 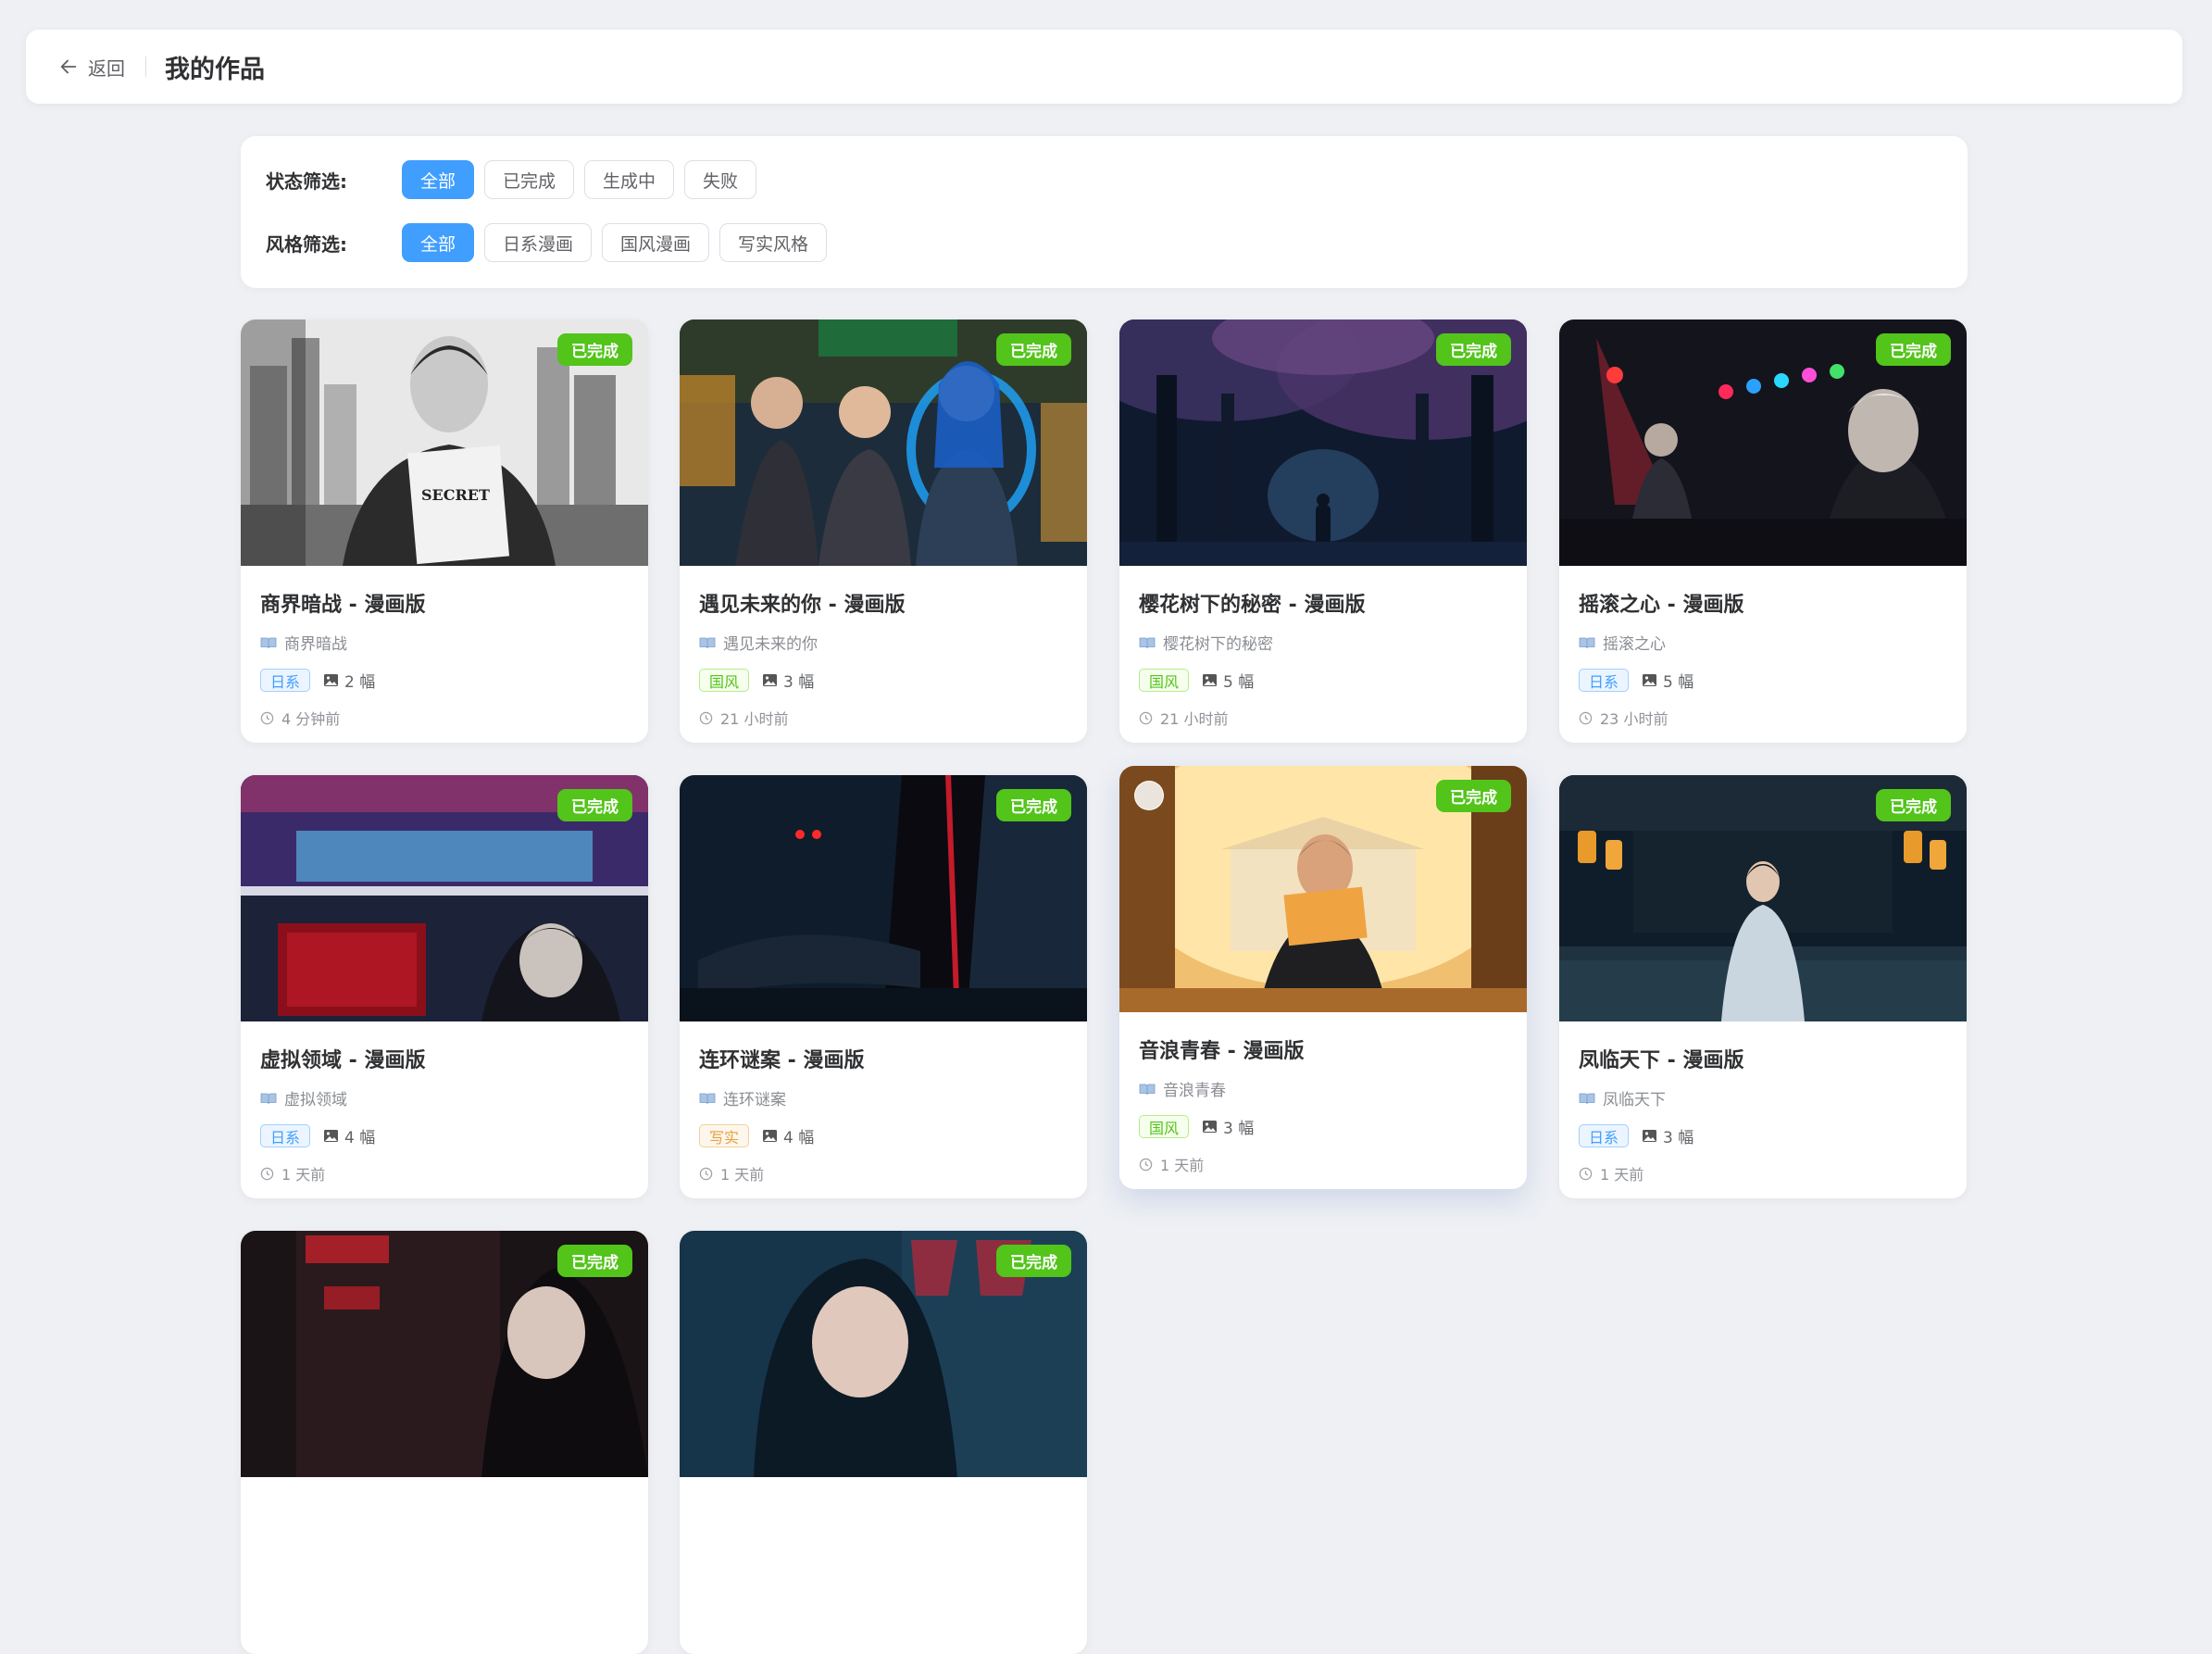 I want to click on work-source: 连环谜案, so click(x=883, y=1097).